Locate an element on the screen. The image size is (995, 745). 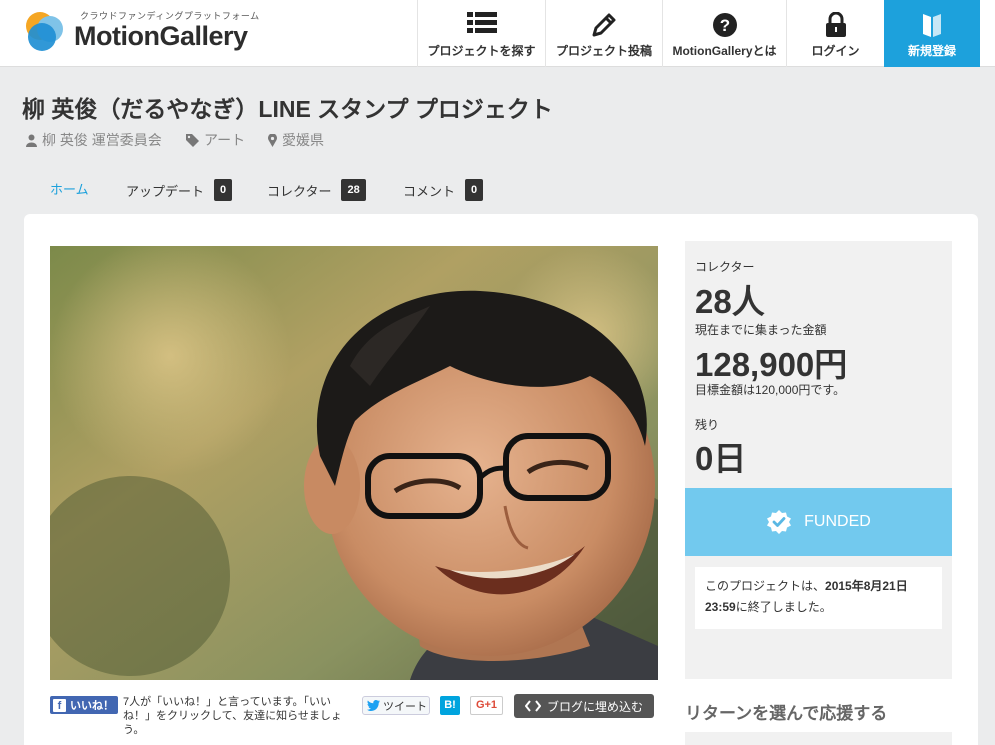
tab-comments: コメント 0 is located at coordinates (443, 190).